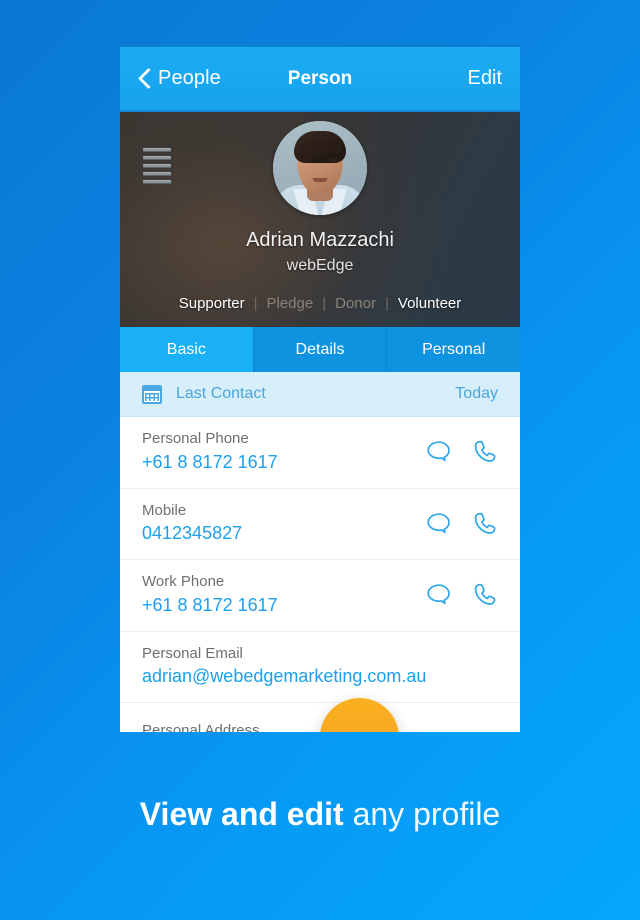 The height and width of the screenshot is (920, 640). I want to click on caption-light: any profile, so click(422, 814).